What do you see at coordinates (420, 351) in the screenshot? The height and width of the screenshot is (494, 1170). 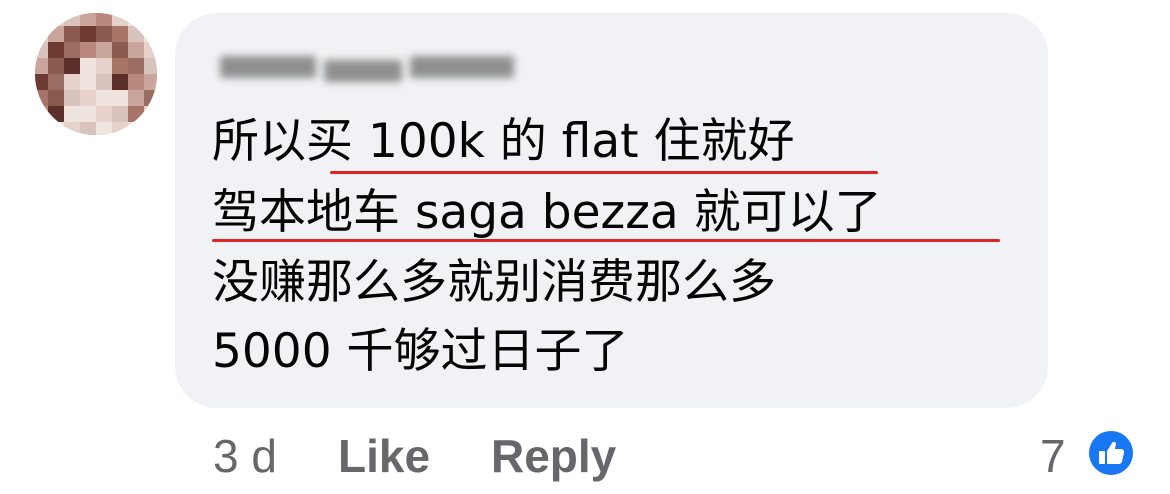 I see `comment-line-4: 5000 千够过日子了` at bounding box center [420, 351].